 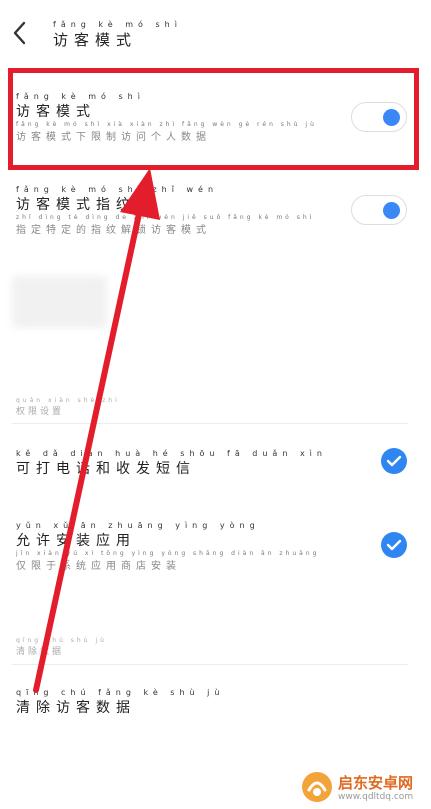 I want to click on watermark: 启东安卓网 www.qdltdq.com, so click(x=365, y=787).